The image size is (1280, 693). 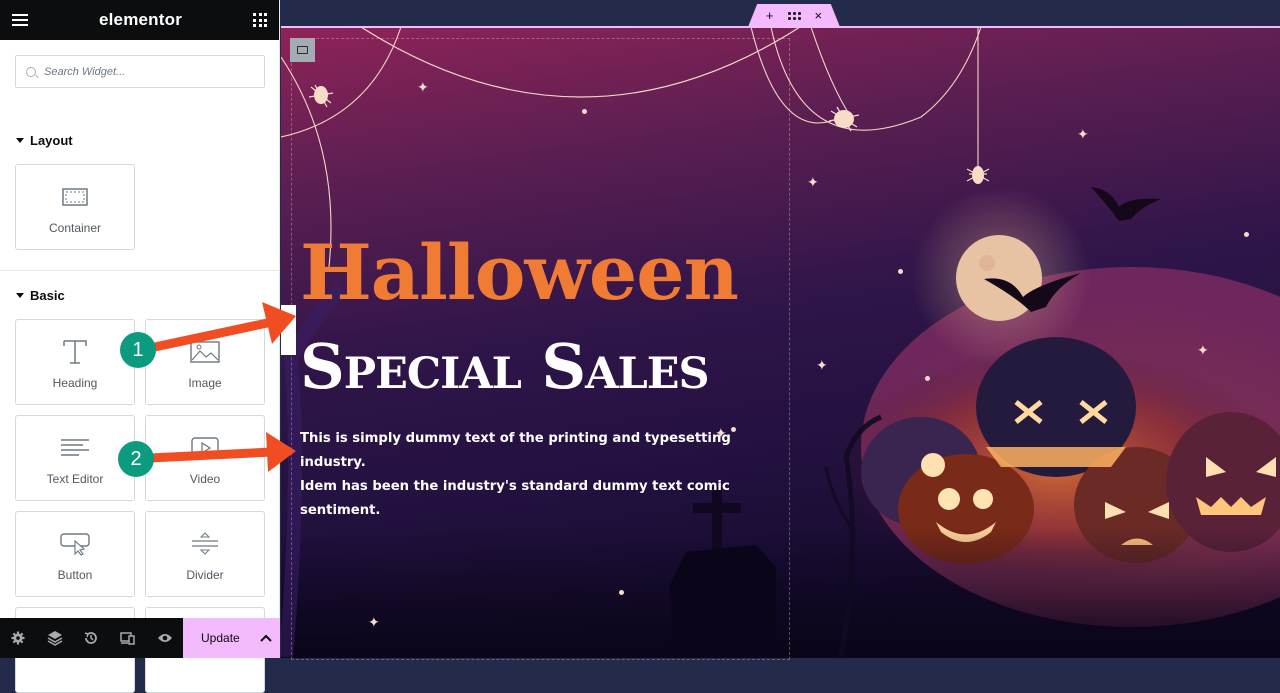 What do you see at coordinates (770, 15) in the screenshot?
I see `add-section-icon: +` at bounding box center [770, 15].